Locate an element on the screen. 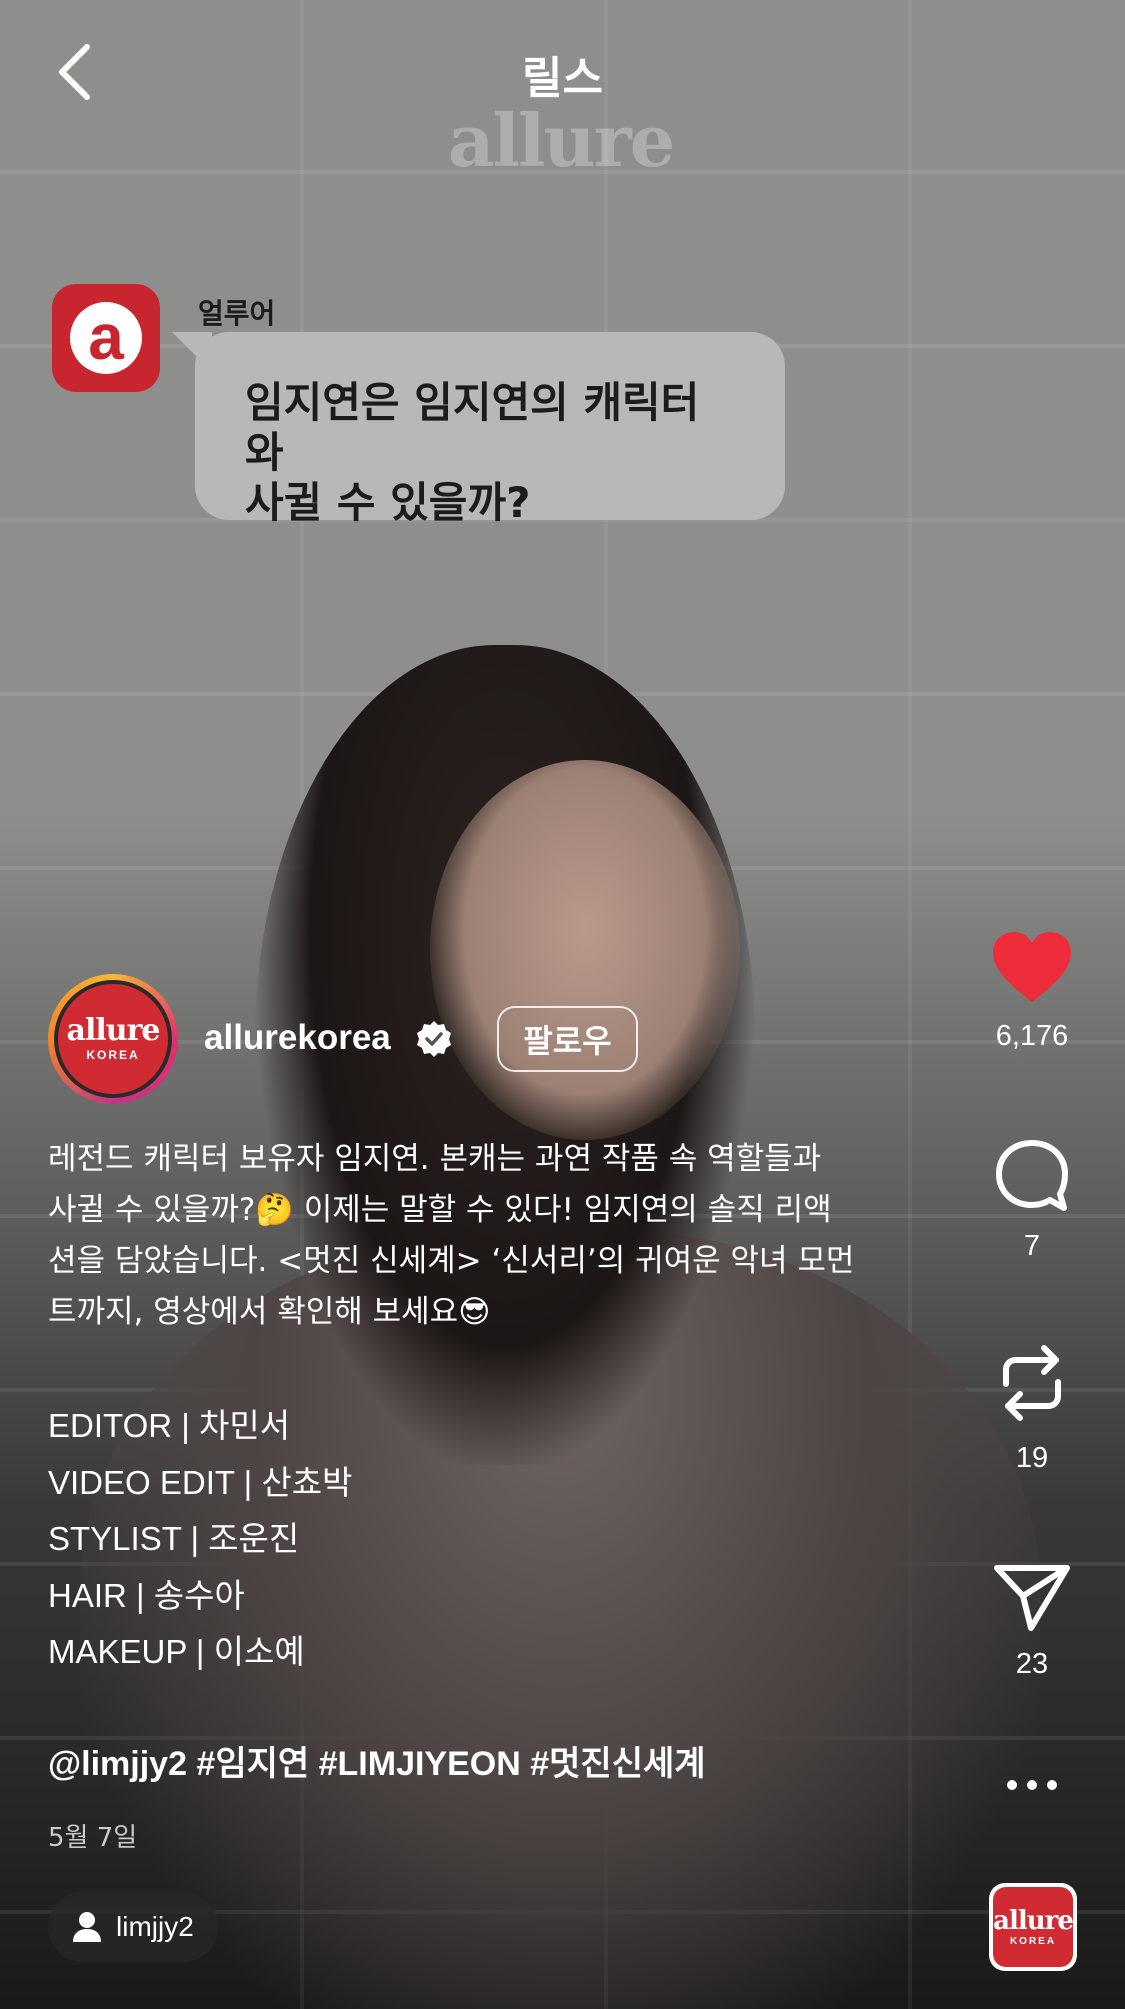 The image size is (1125, 2009). share-action: 23 is located at coordinates (1032, 1621).